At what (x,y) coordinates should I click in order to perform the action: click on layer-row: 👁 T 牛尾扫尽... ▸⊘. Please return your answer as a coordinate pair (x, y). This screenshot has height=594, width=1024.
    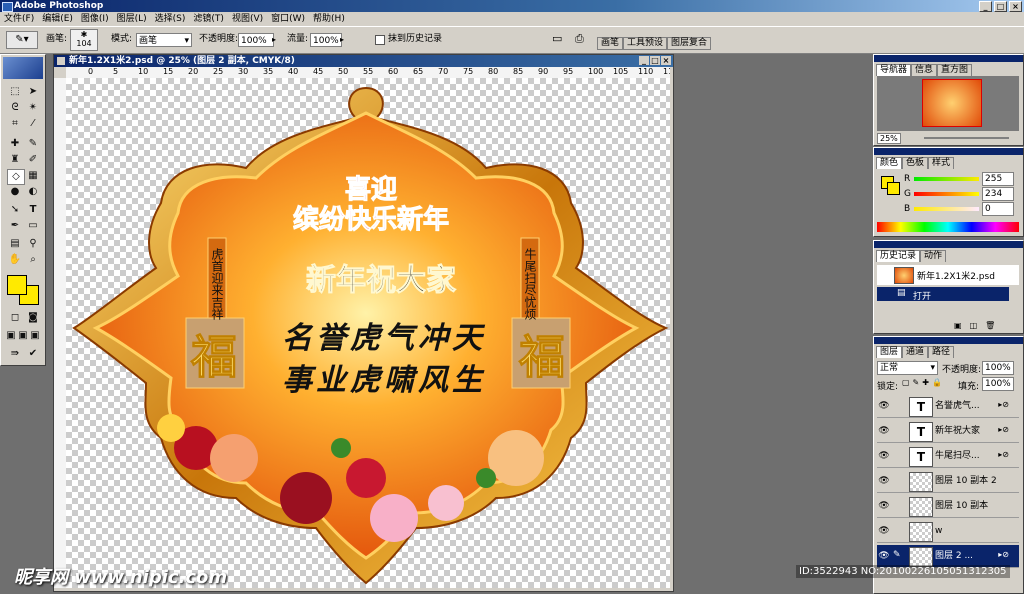
    Looking at the image, I should click on (948, 456).